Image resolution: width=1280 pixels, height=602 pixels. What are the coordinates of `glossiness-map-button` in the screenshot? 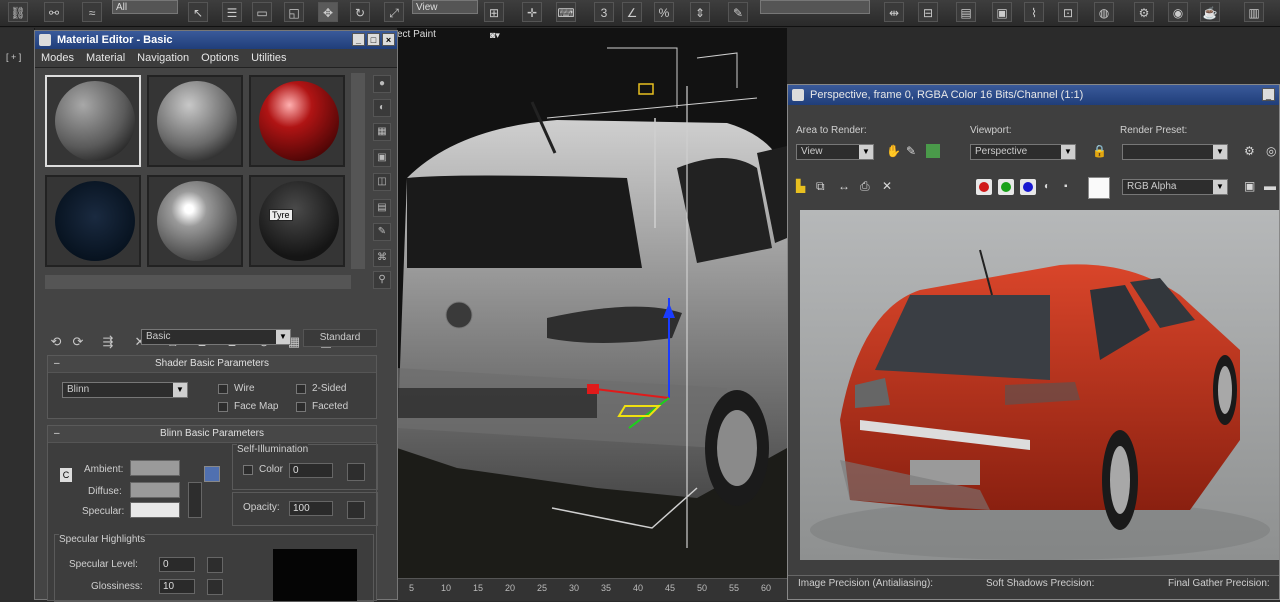 It's located at (215, 587).